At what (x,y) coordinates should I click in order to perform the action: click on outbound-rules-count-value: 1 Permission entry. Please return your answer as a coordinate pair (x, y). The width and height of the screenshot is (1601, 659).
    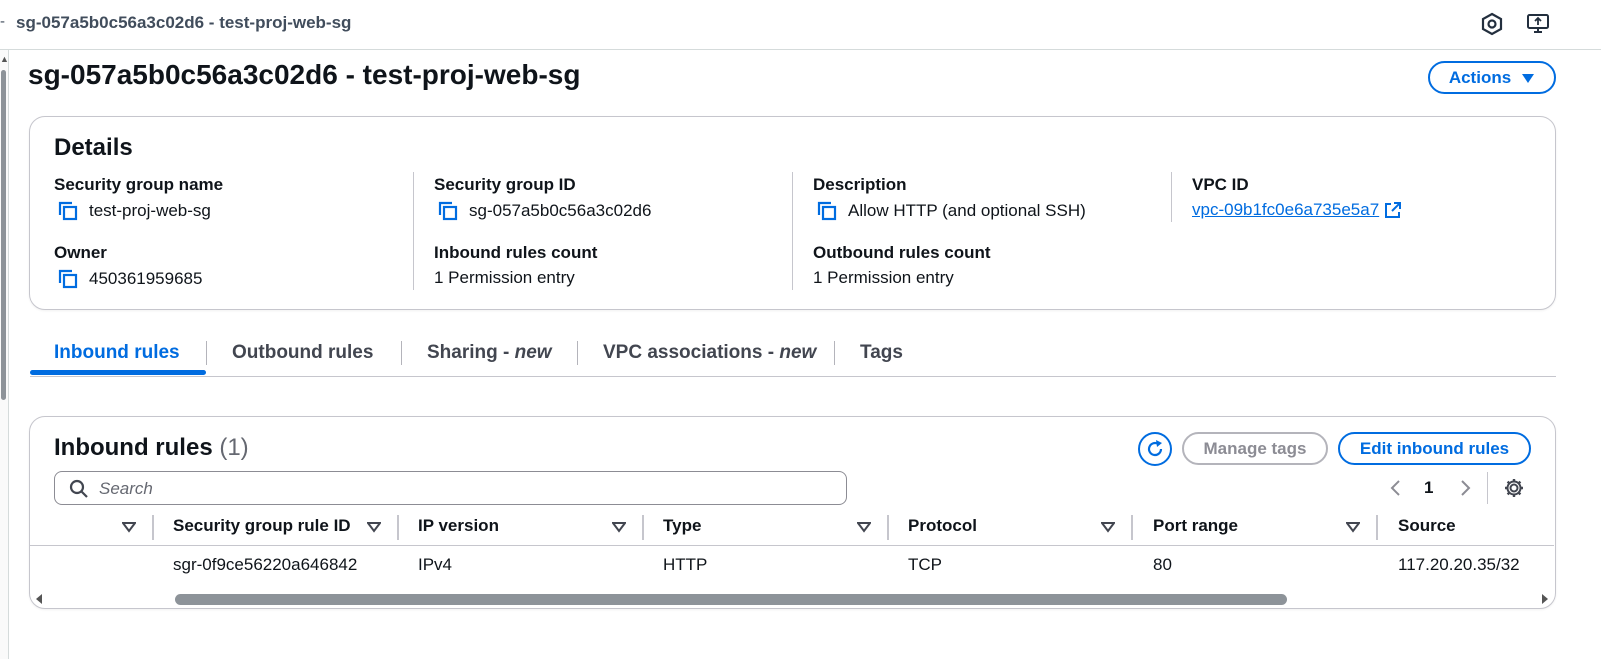
    Looking at the image, I should click on (883, 277).